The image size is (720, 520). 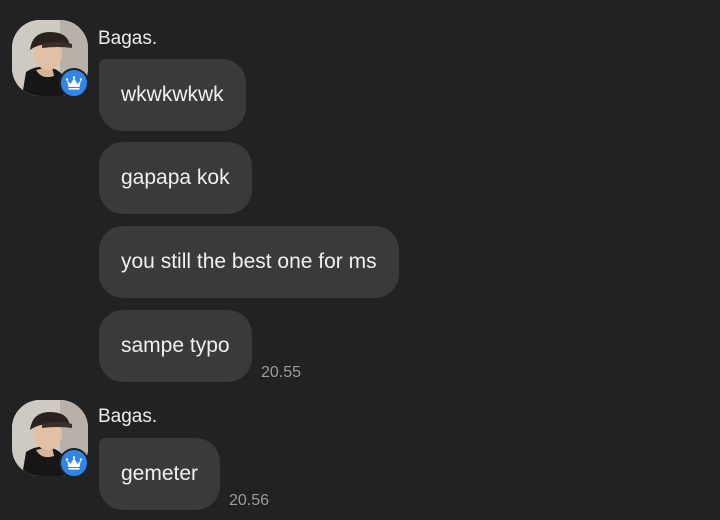 I want to click on message-text: wkwkwkwk, so click(x=172, y=94).